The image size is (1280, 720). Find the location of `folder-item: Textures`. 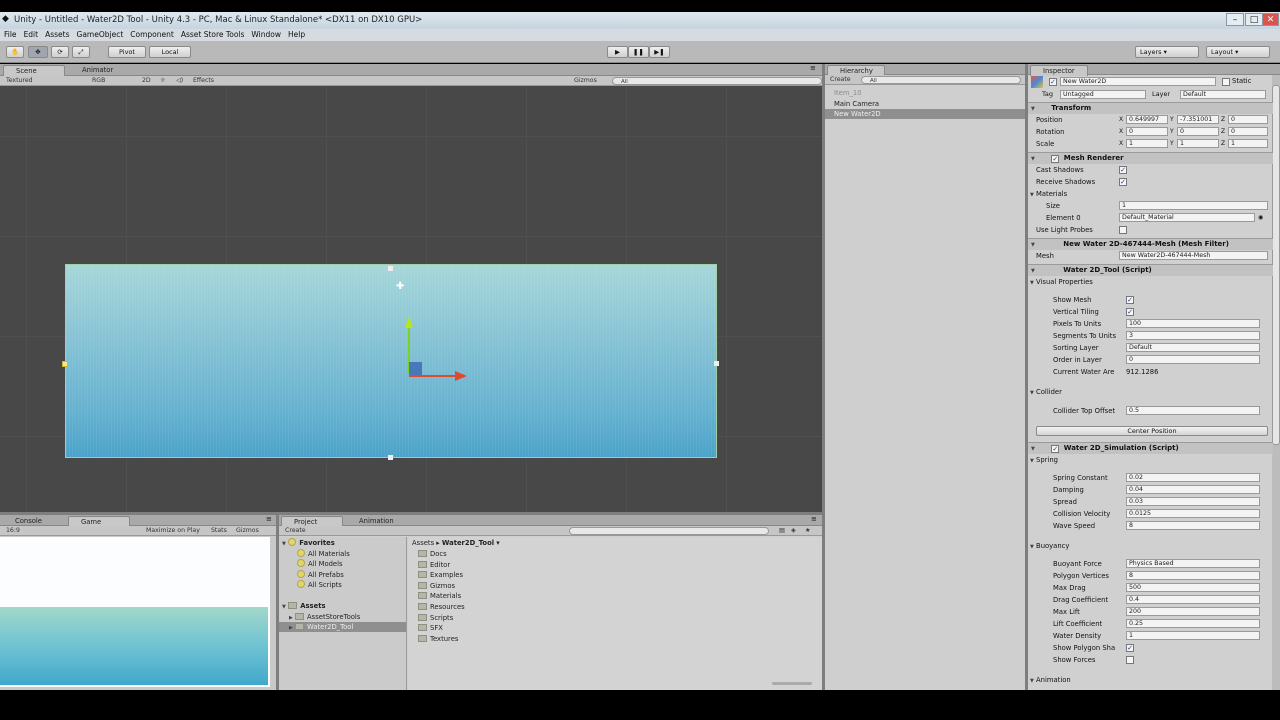

folder-item: Textures is located at coordinates (438, 639).